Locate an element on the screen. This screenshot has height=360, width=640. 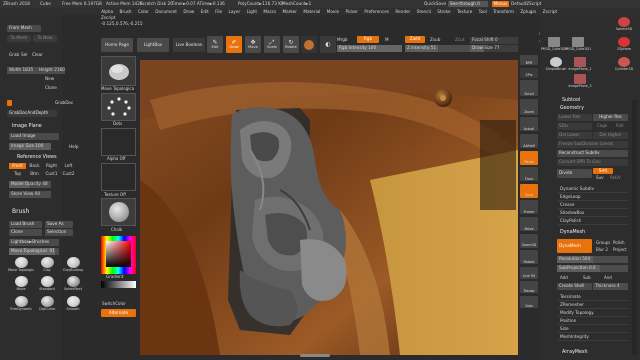
mrgb-toggle: Mrgb is located at coordinates (342, 39).